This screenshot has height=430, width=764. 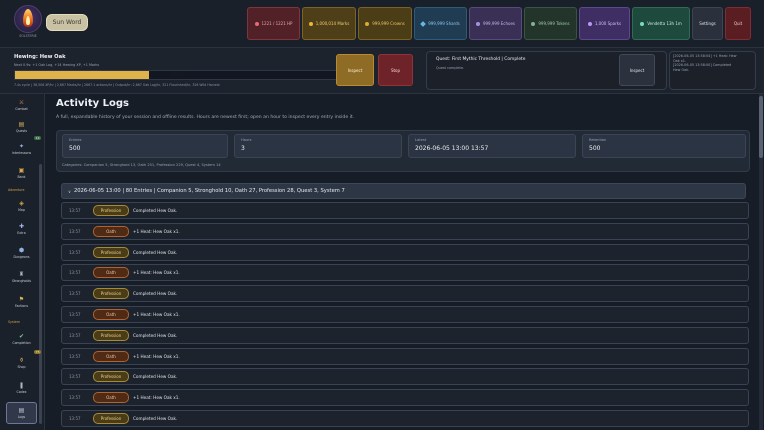 What do you see at coordinates (761, 262) in the screenshot?
I see `main-scrollbar` at bounding box center [761, 262].